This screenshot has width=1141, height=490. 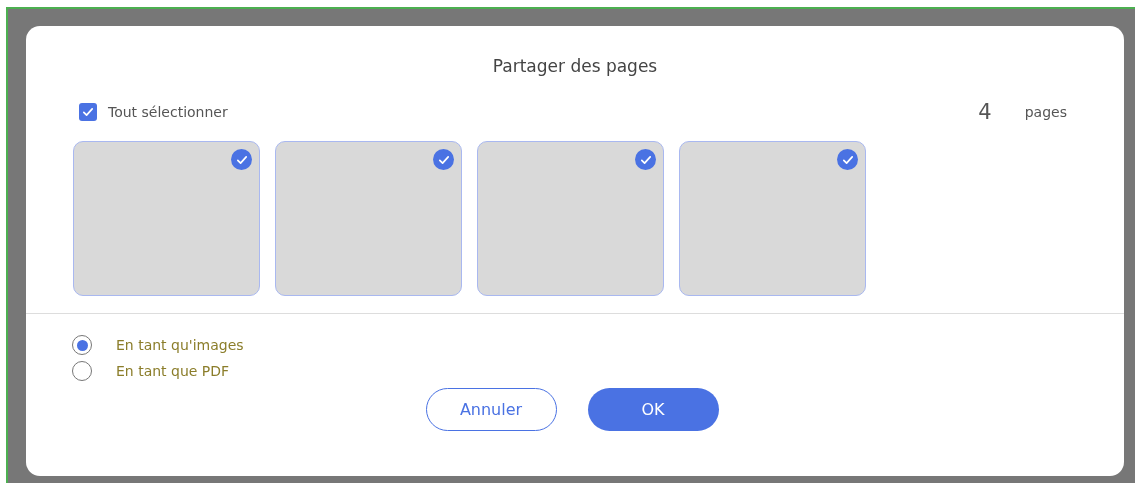 I want to click on page-count-unit: pages, so click(x=1045, y=112).